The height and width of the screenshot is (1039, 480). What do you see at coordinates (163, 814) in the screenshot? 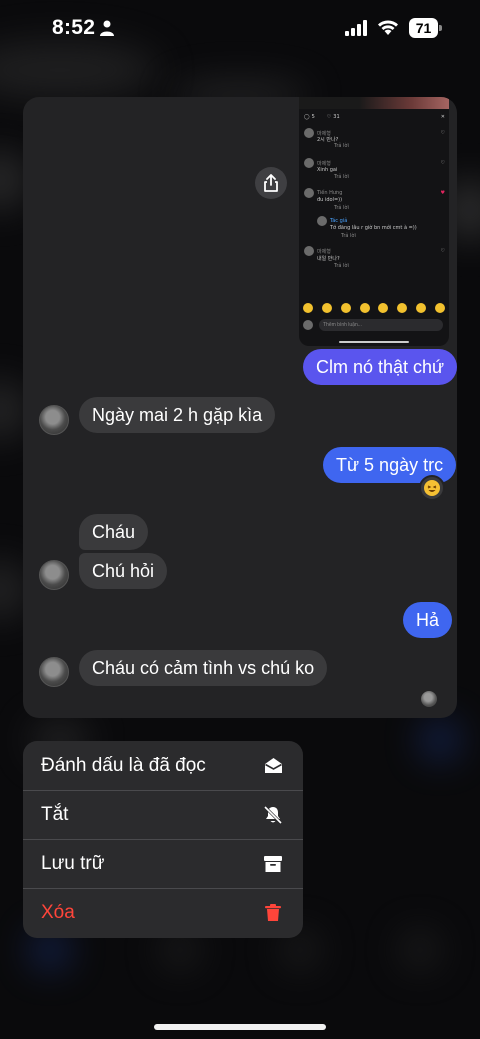
I see `mute-item: Tắt` at bounding box center [163, 814].